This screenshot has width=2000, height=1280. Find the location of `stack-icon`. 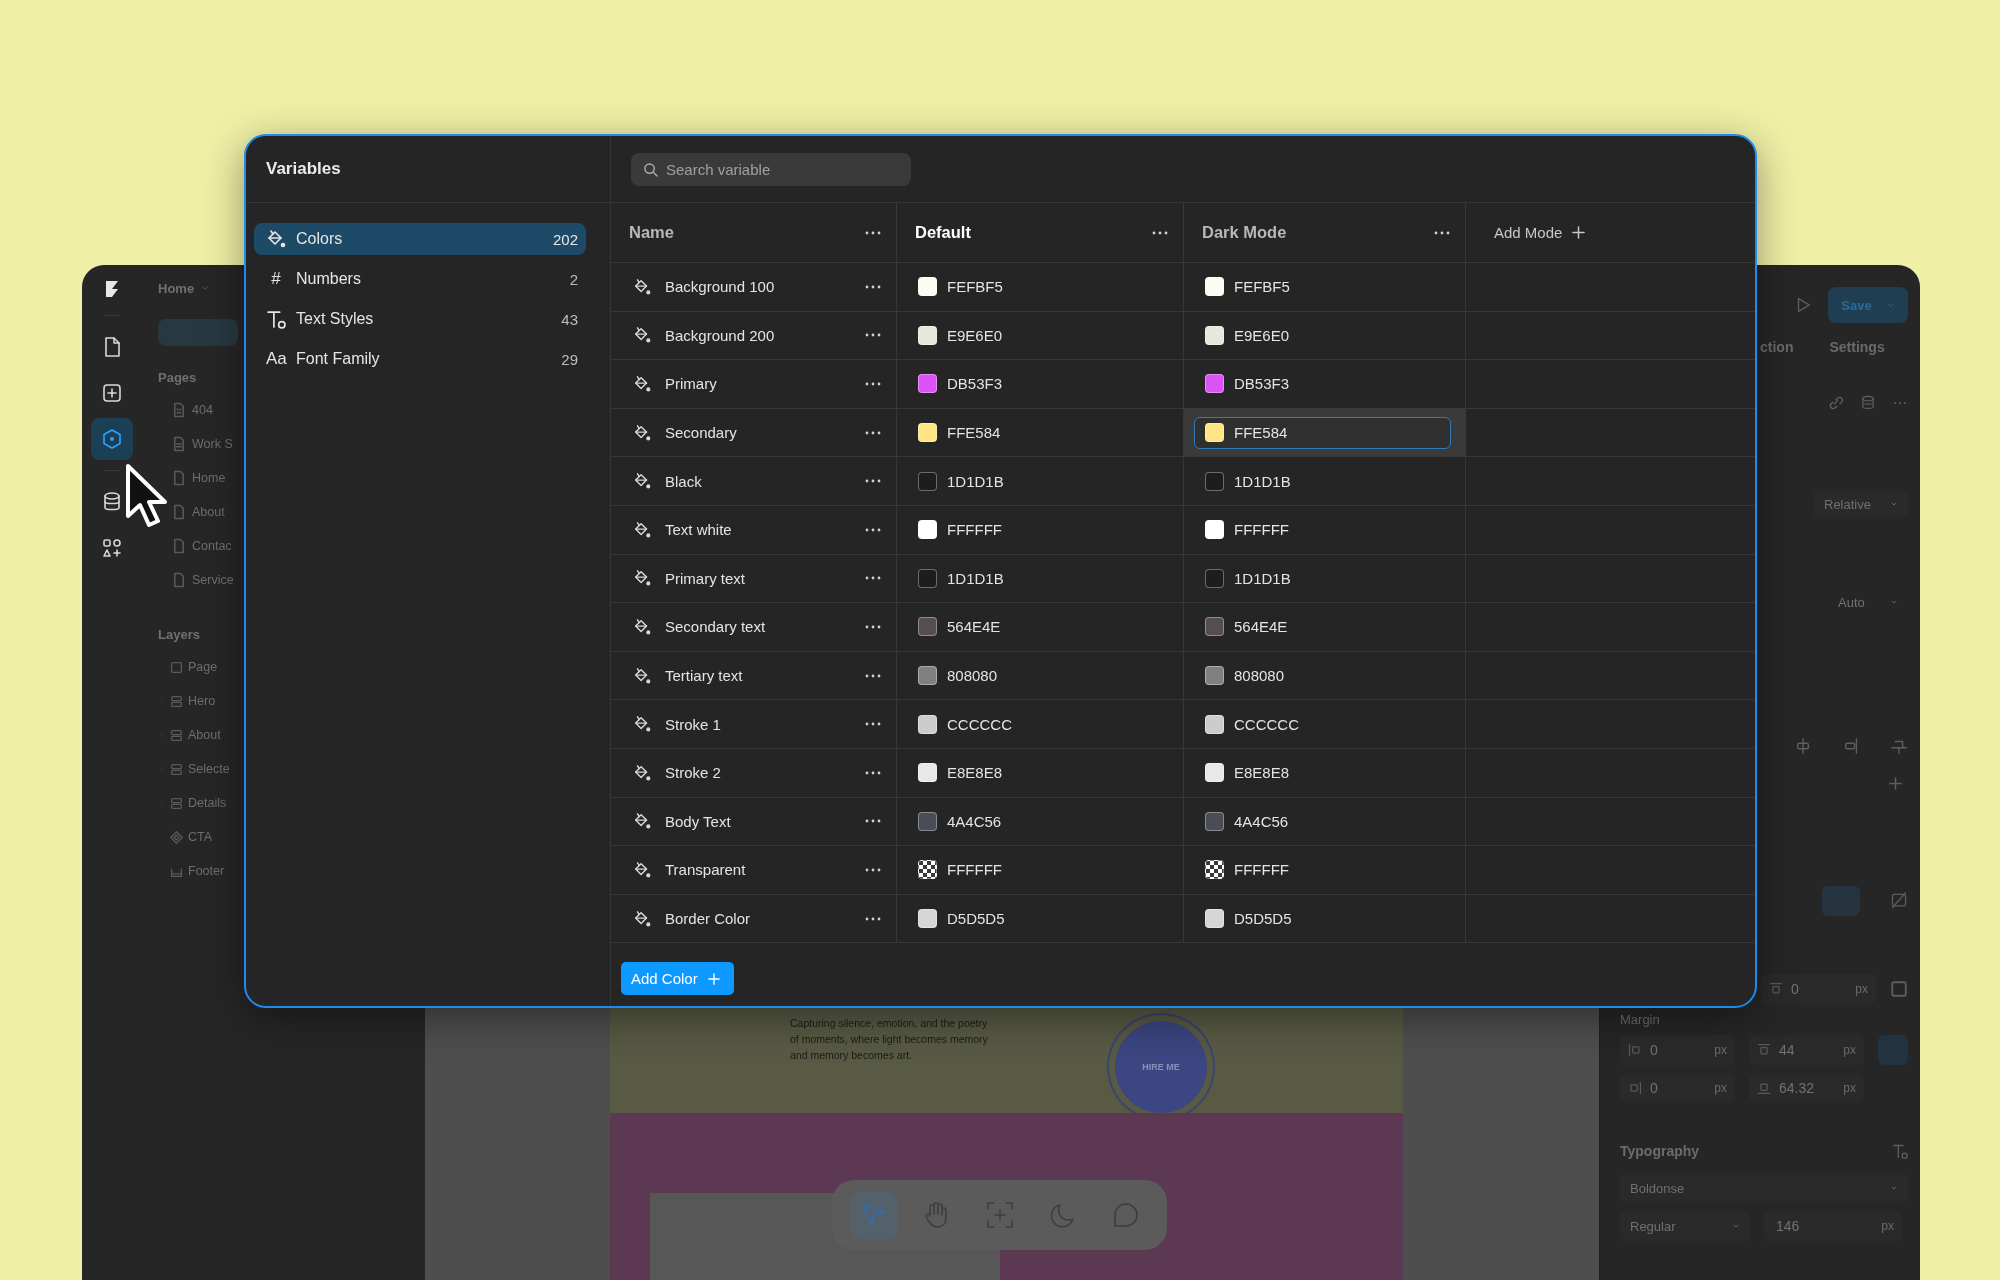

stack-icon is located at coordinates (176, 701).